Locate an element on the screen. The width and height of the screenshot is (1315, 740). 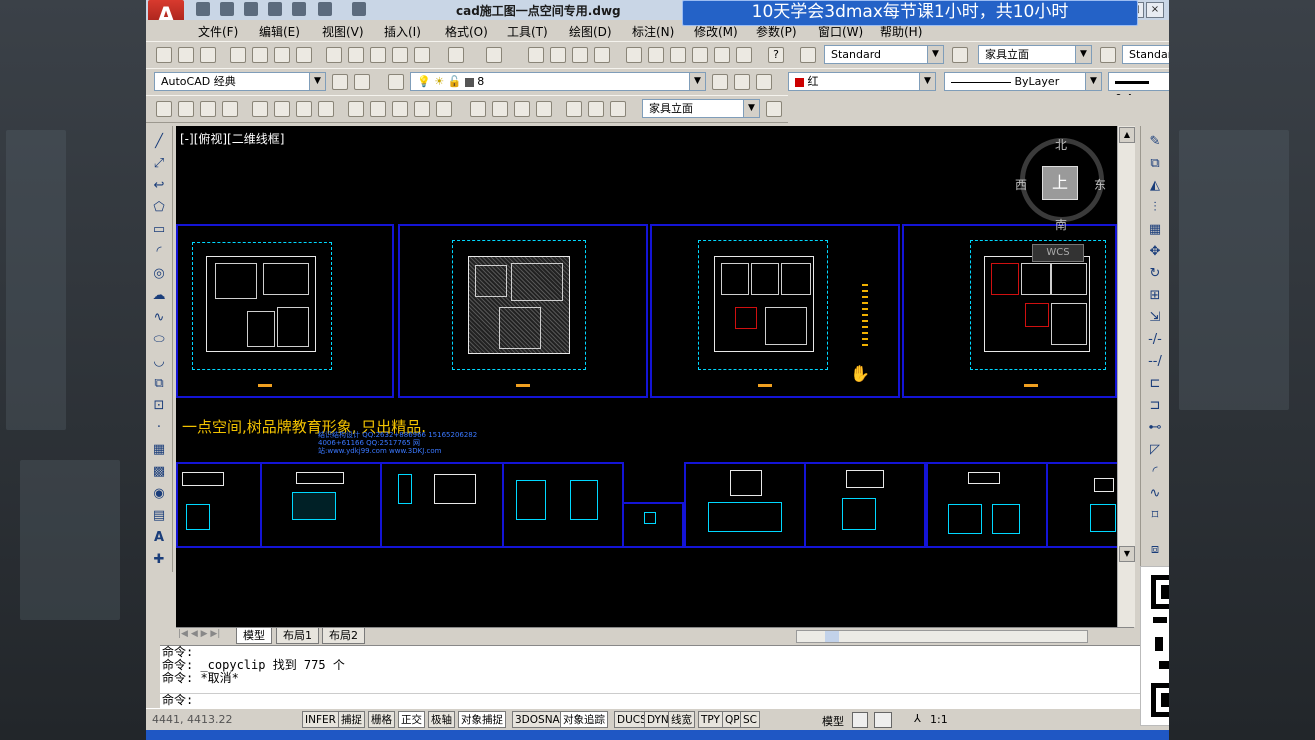
extend-icon: --/ is located at coordinates (1155, 362).